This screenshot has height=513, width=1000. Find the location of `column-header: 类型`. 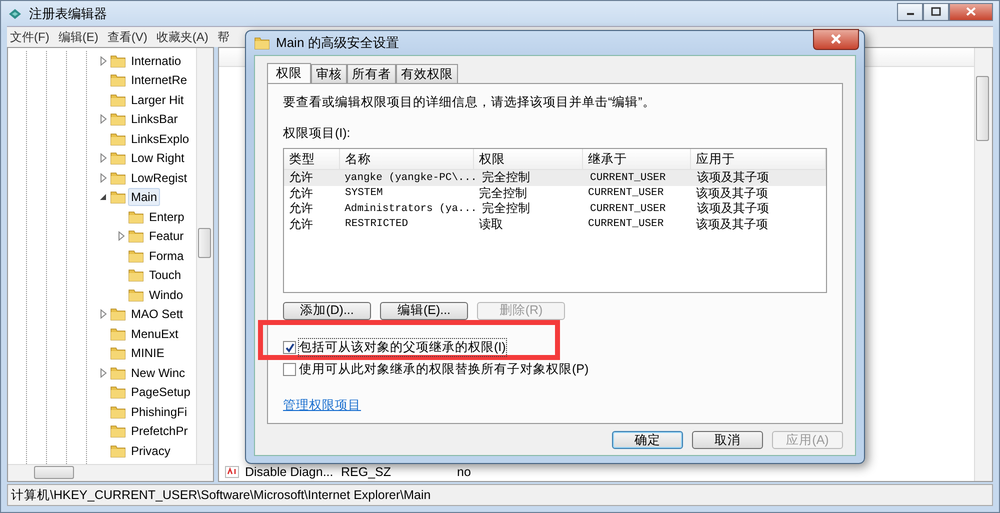

column-header: 类型 is located at coordinates (312, 159).